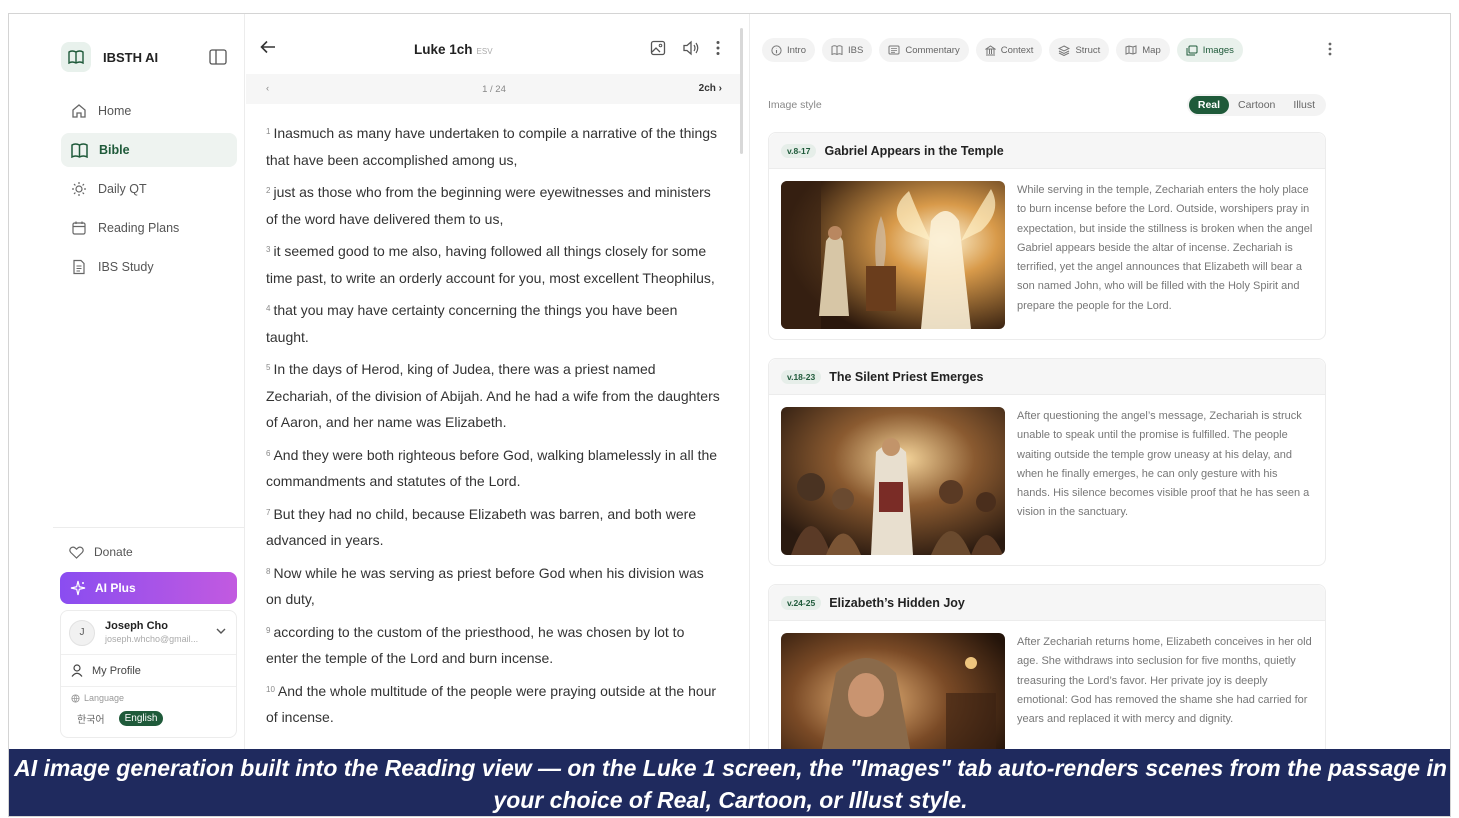  I want to click on verse-number: 1, so click(268, 131).